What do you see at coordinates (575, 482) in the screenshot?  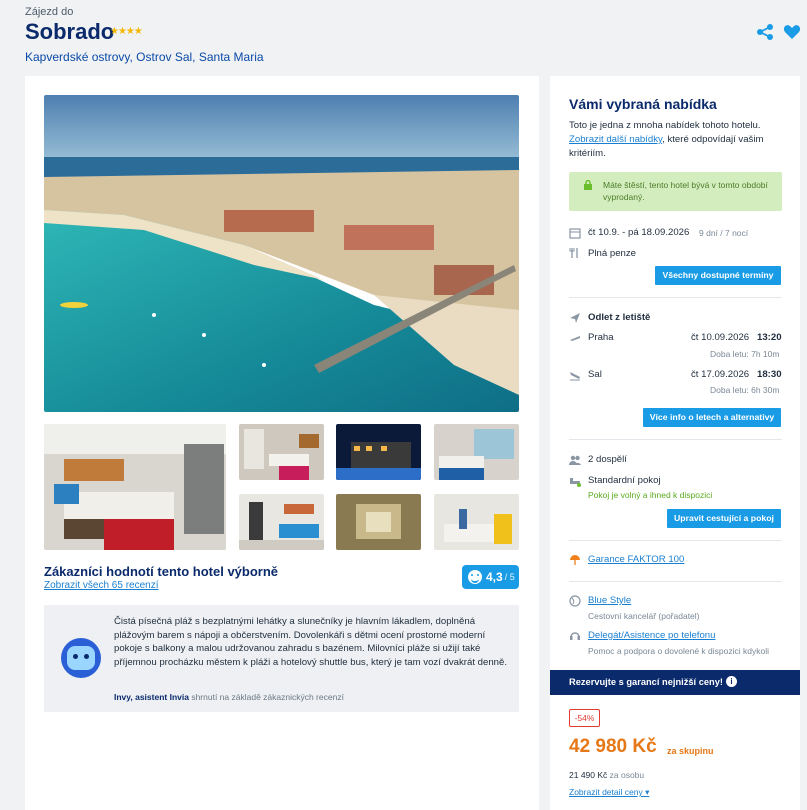 I see `bed-icon` at bounding box center [575, 482].